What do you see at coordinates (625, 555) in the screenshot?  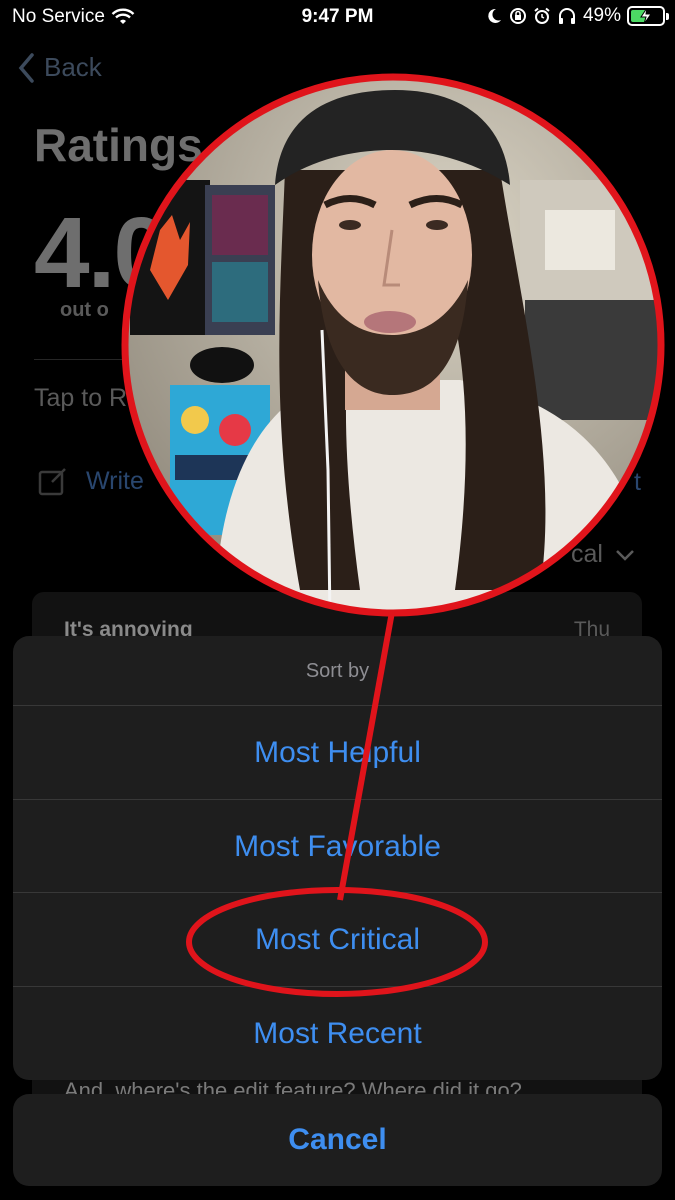 I see `chevron-down-icon` at bounding box center [625, 555].